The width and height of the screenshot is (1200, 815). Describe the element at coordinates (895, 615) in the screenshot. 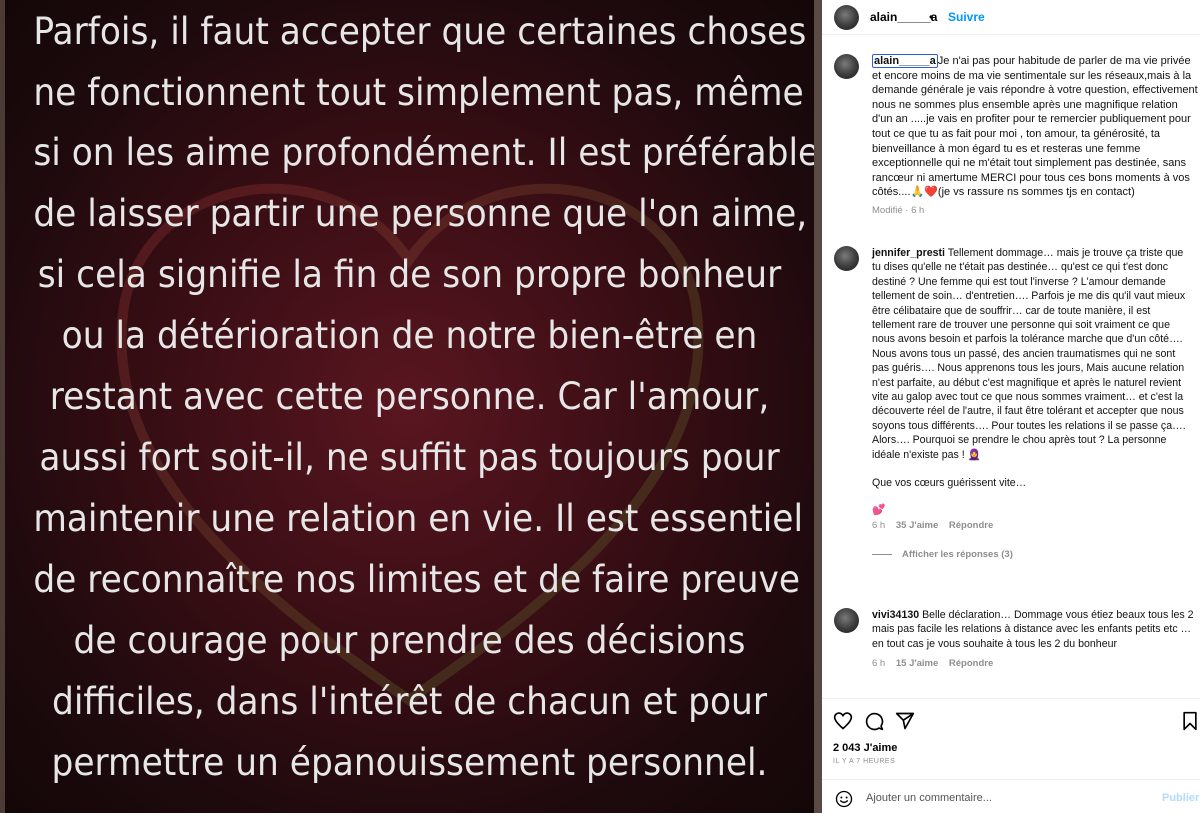

I see `comment-username: vivi34130` at that location.